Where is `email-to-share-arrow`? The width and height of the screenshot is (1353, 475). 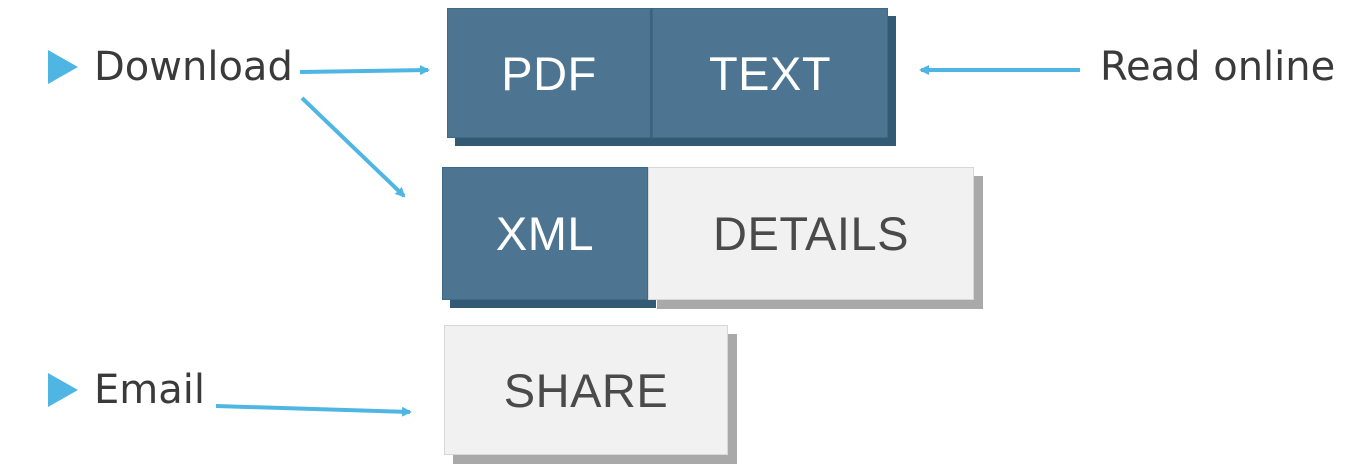
email-to-share-arrow is located at coordinates (313, 410).